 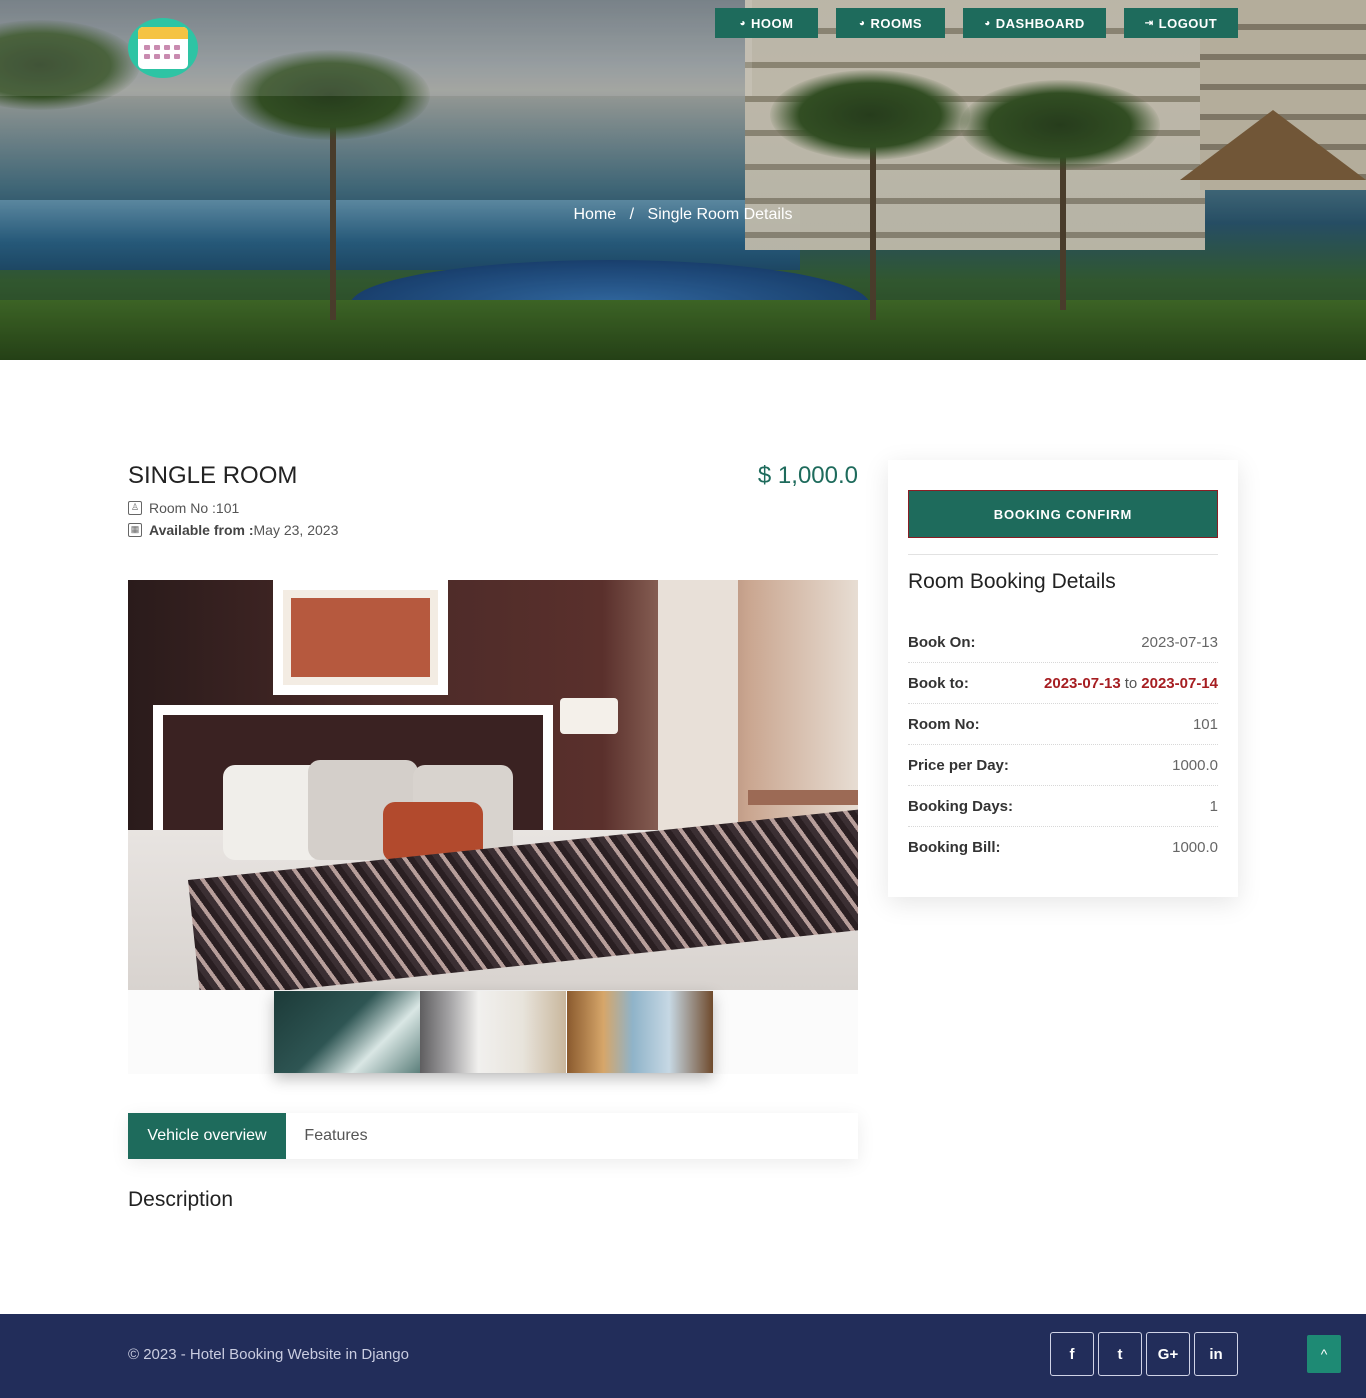 What do you see at coordinates (942, 642) in the screenshot?
I see `detail-label: Book On:` at bounding box center [942, 642].